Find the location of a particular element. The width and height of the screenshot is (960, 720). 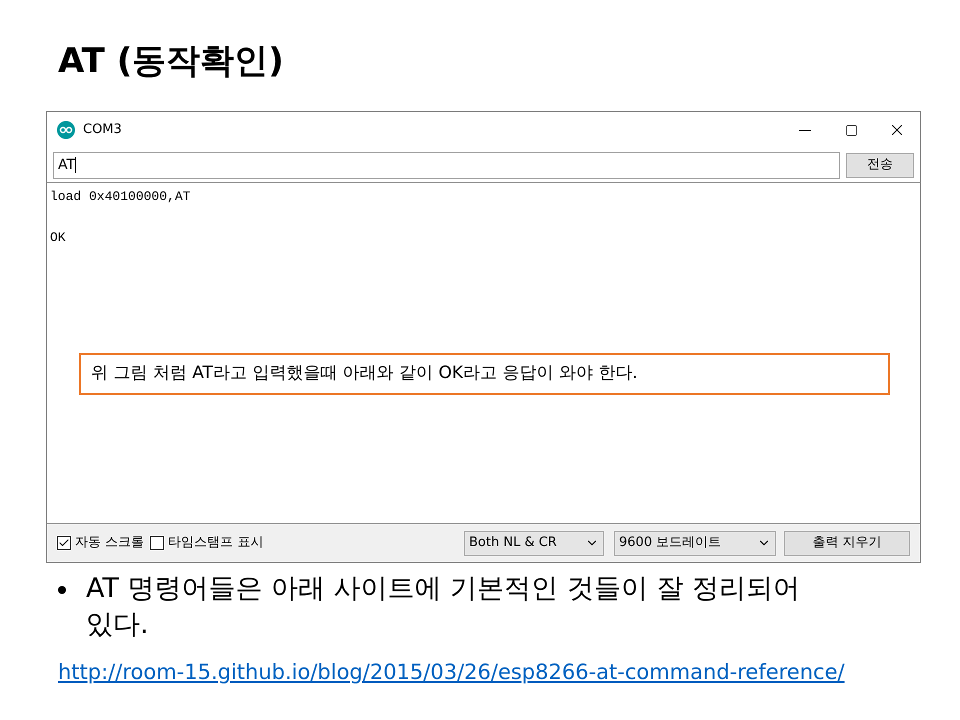

clear-output-button: 출력 지우기 is located at coordinates (847, 543).